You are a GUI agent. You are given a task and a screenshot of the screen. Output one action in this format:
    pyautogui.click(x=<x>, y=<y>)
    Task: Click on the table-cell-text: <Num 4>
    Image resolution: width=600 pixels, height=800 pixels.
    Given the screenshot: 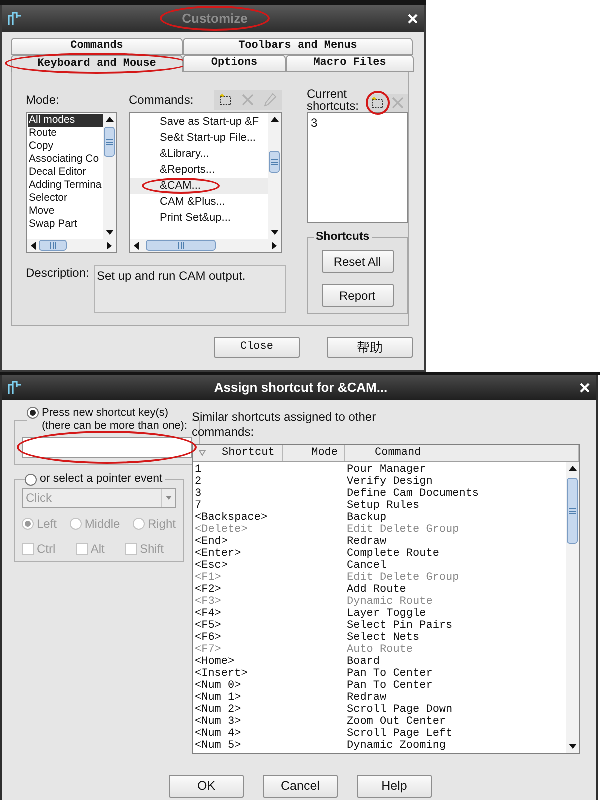 What is the action you would take?
    pyautogui.click(x=218, y=734)
    